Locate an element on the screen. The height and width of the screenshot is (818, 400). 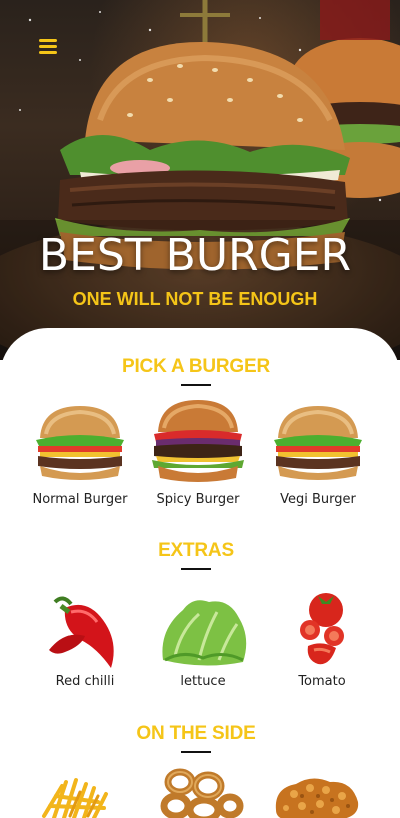
onion-rings-icon is located at coordinates (202, 793).